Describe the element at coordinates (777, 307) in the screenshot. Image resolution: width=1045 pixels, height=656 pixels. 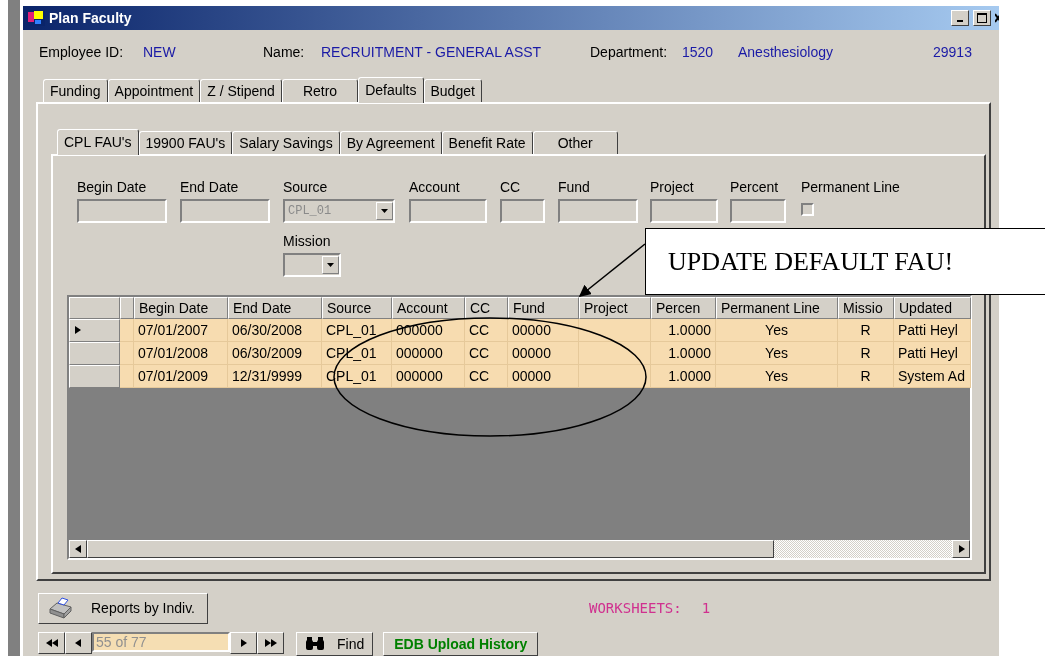
I see `column-header: Permanent Line` at that location.